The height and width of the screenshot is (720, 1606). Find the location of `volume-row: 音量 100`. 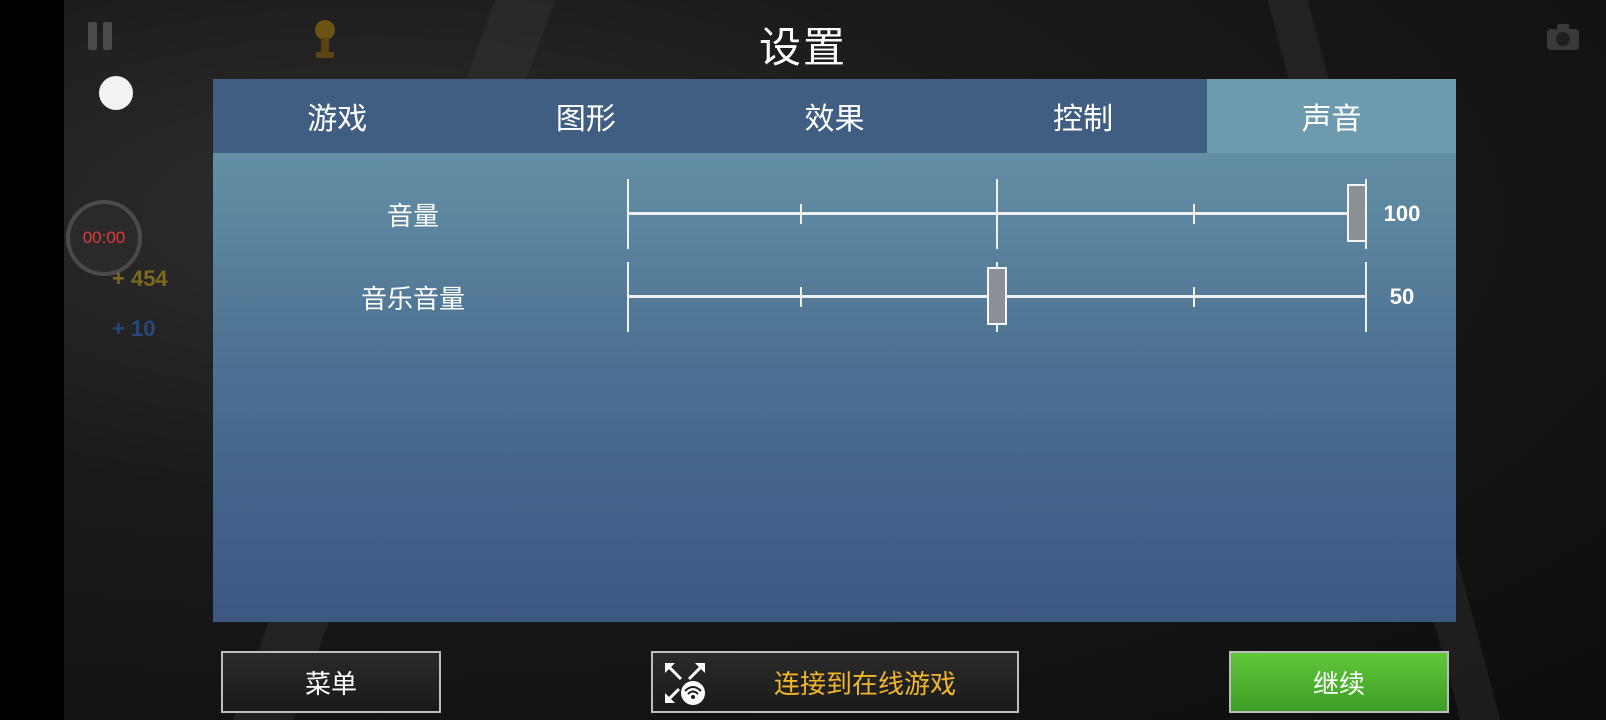

volume-row: 音量 100 is located at coordinates (834, 214).